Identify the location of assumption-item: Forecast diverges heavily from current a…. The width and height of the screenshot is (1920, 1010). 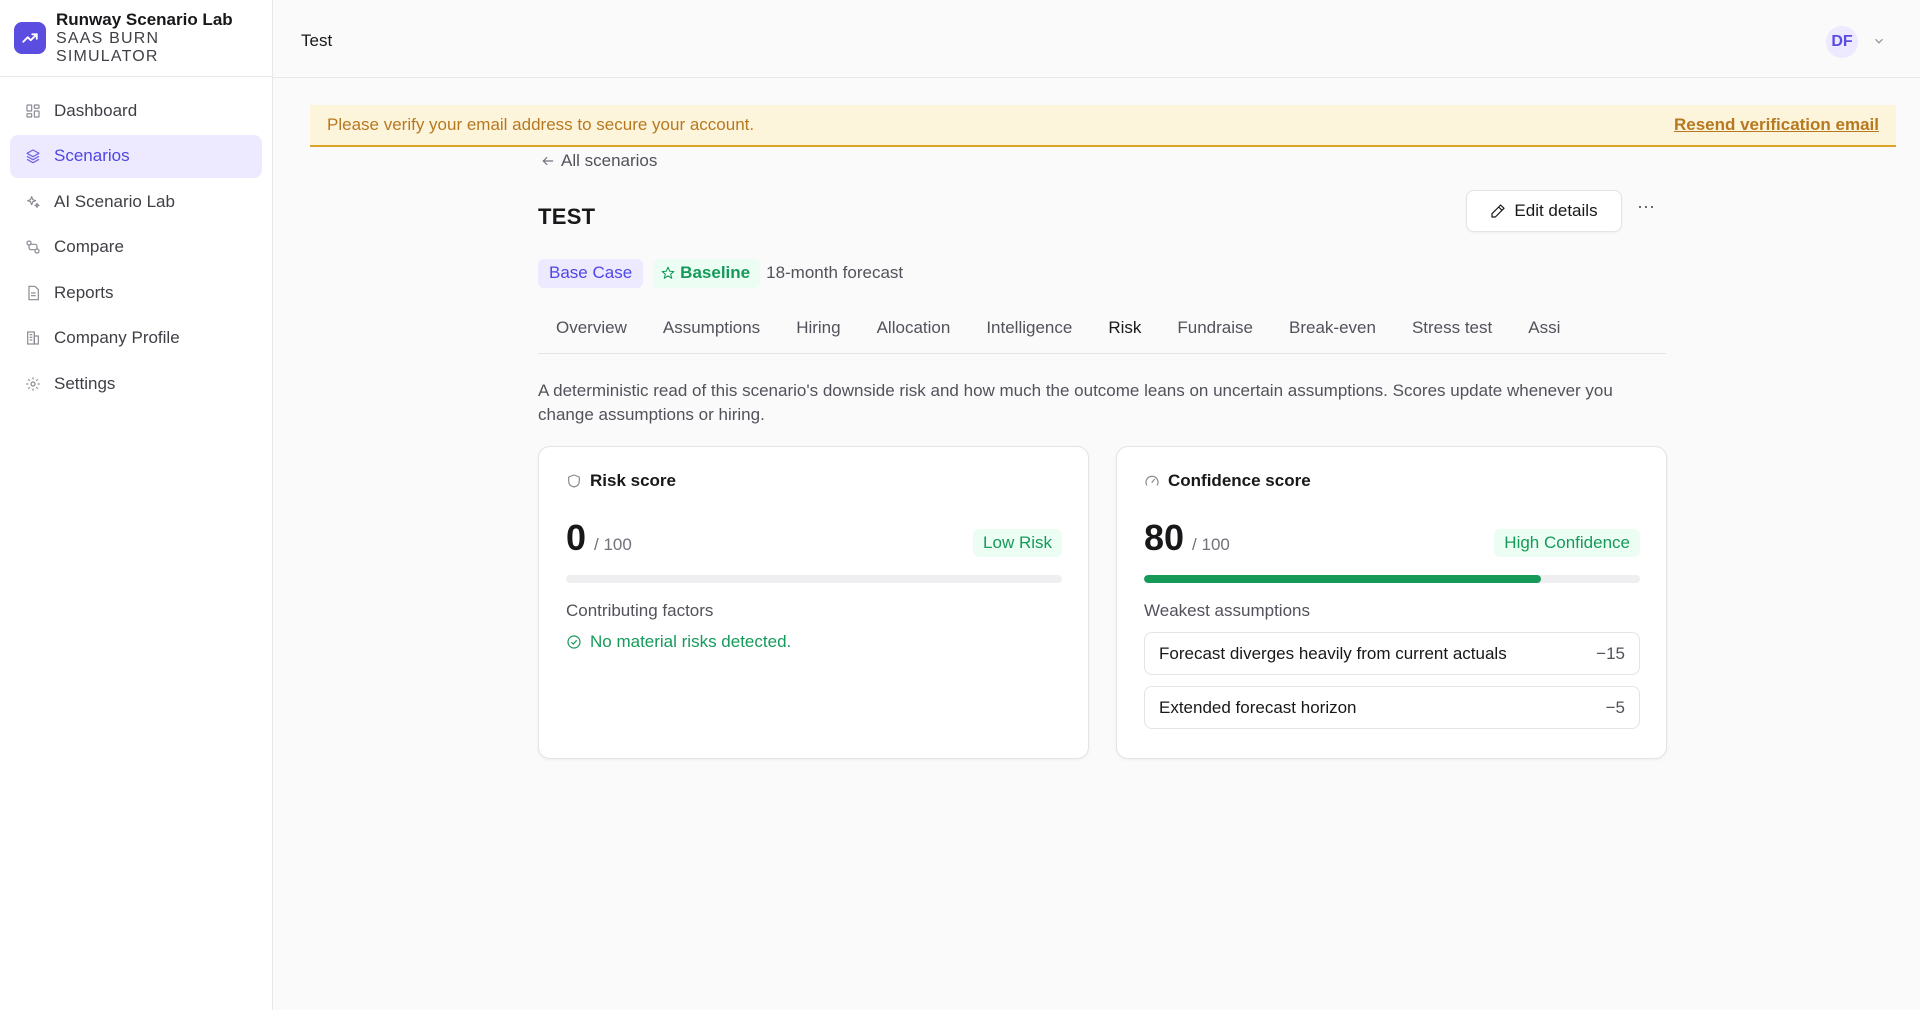
(1392, 653).